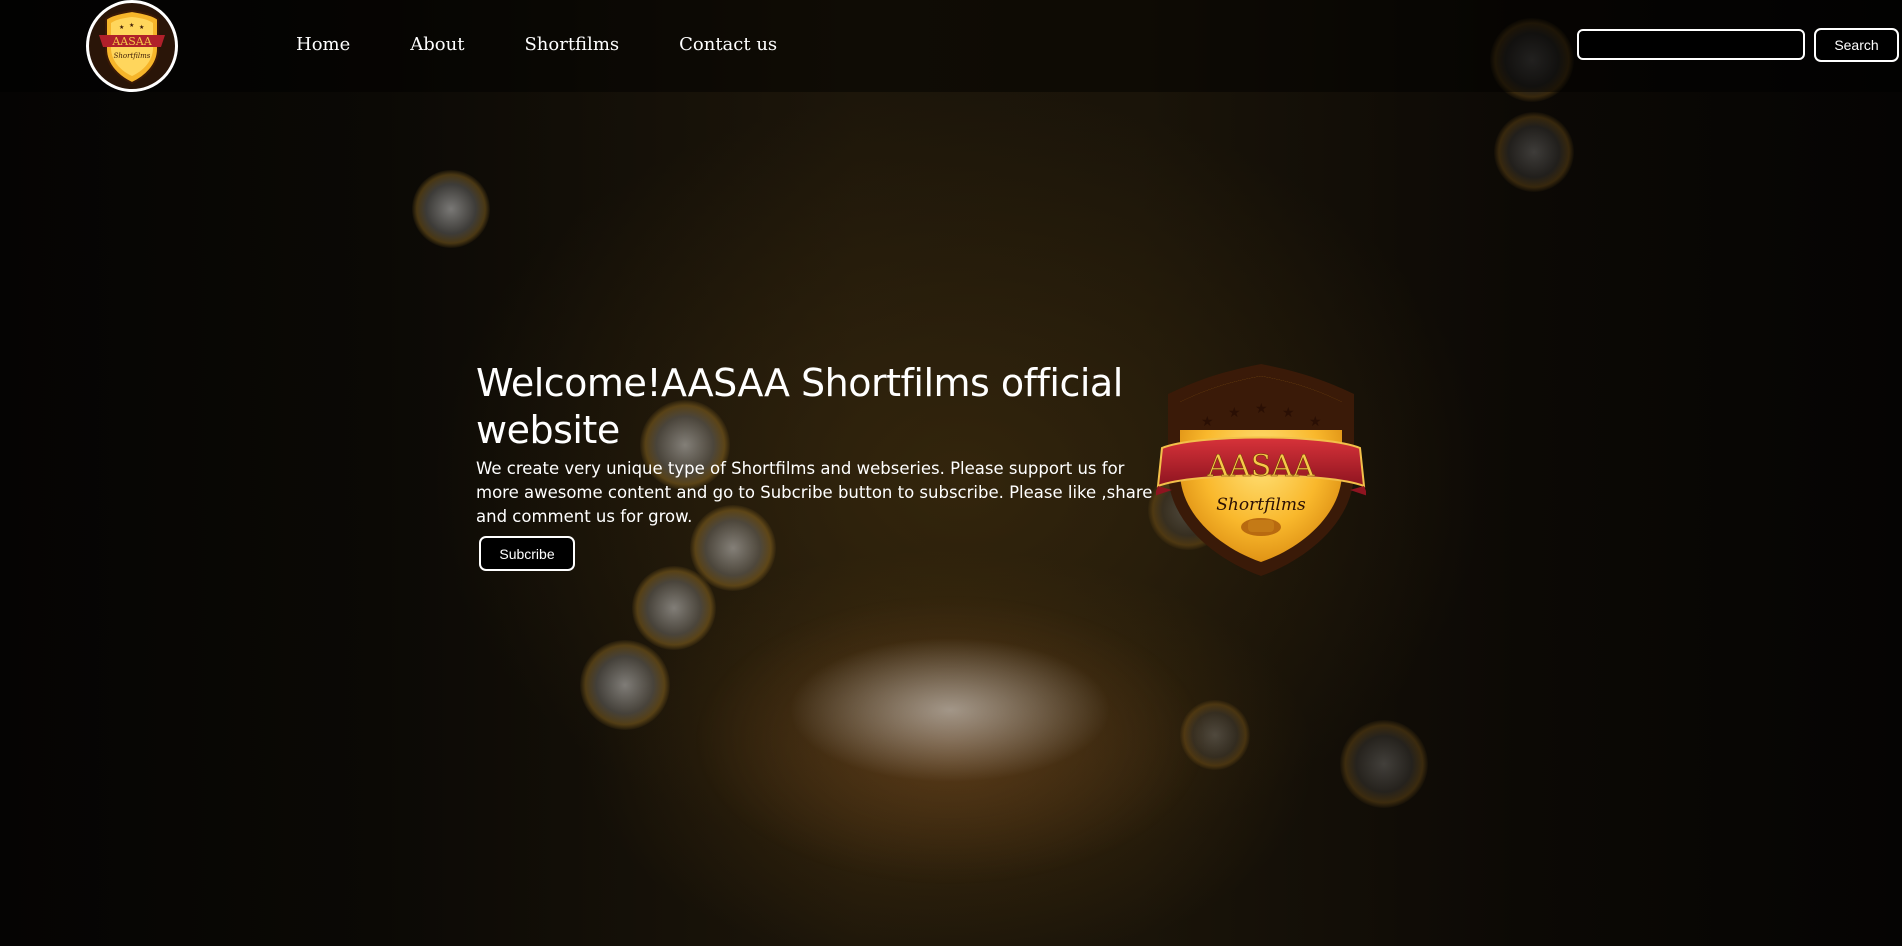  What do you see at coordinates (1260, 466) in the screenshot?
I see `logo-large-text: AASAA` at bounding box center [1260, 466].